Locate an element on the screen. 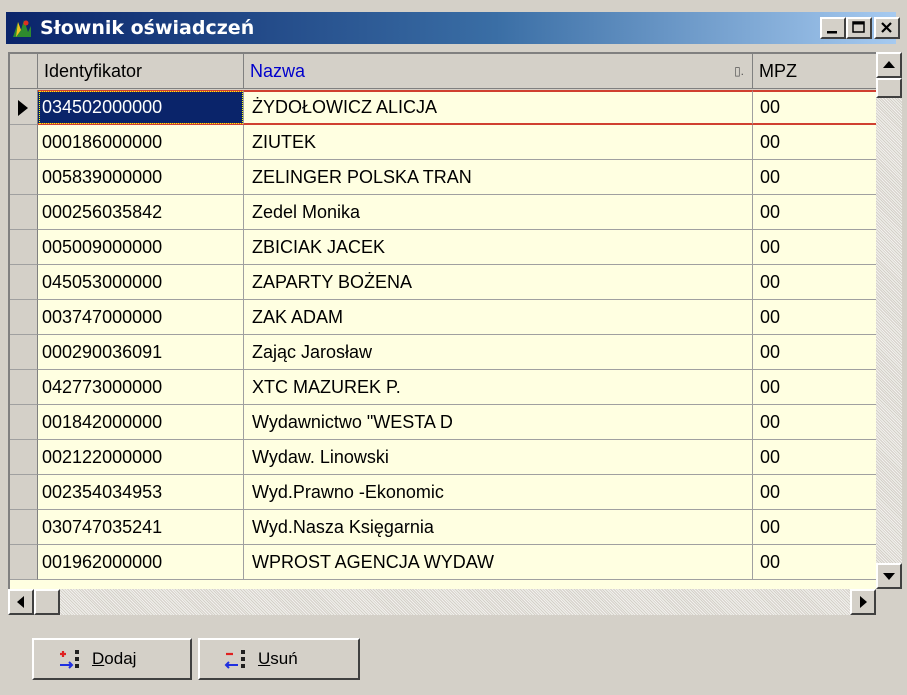 The image size is (907, 695). column-header-nazwa: Nazwa ▯. is located at coordinates (498, 71).